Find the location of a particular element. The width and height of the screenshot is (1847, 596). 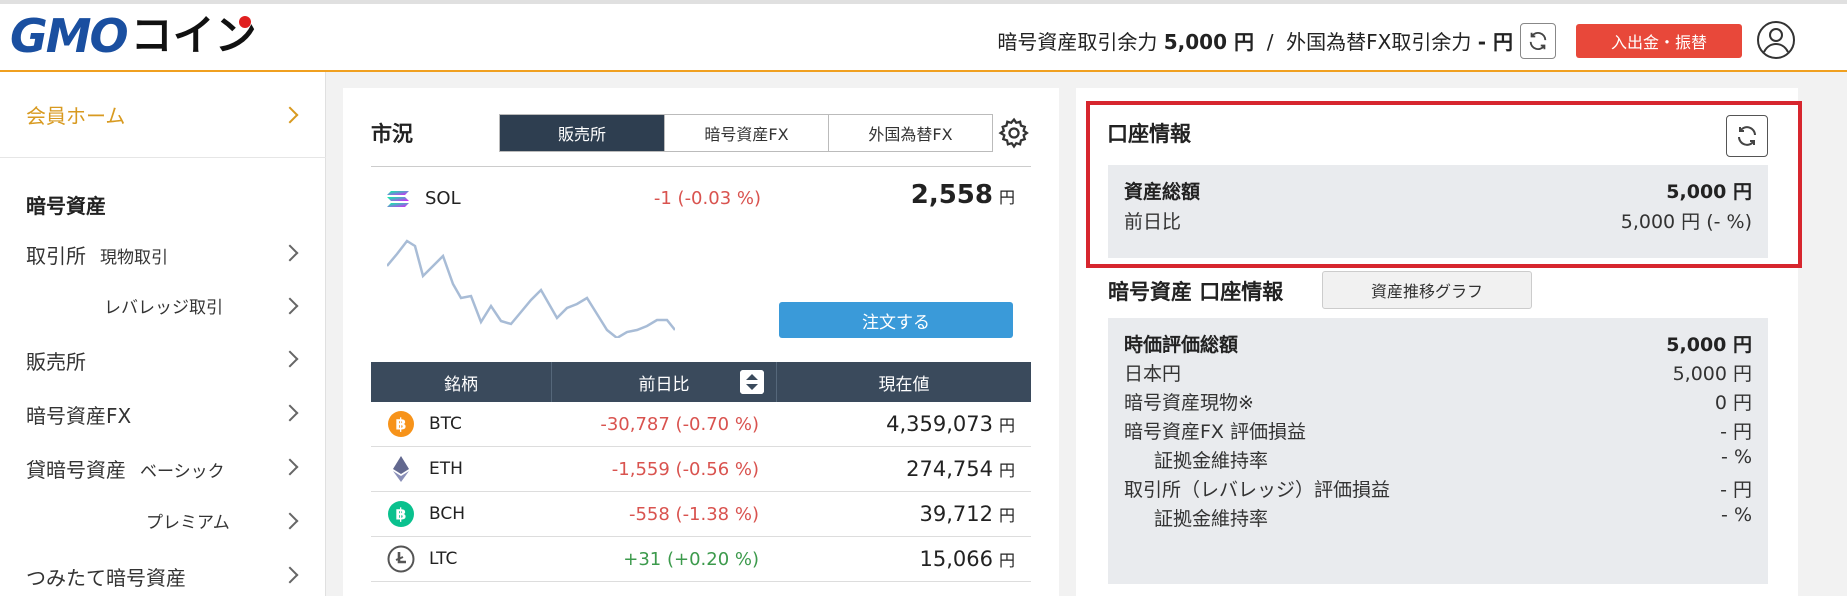

balance-refresh-button is located at coordinates (1538, 41).